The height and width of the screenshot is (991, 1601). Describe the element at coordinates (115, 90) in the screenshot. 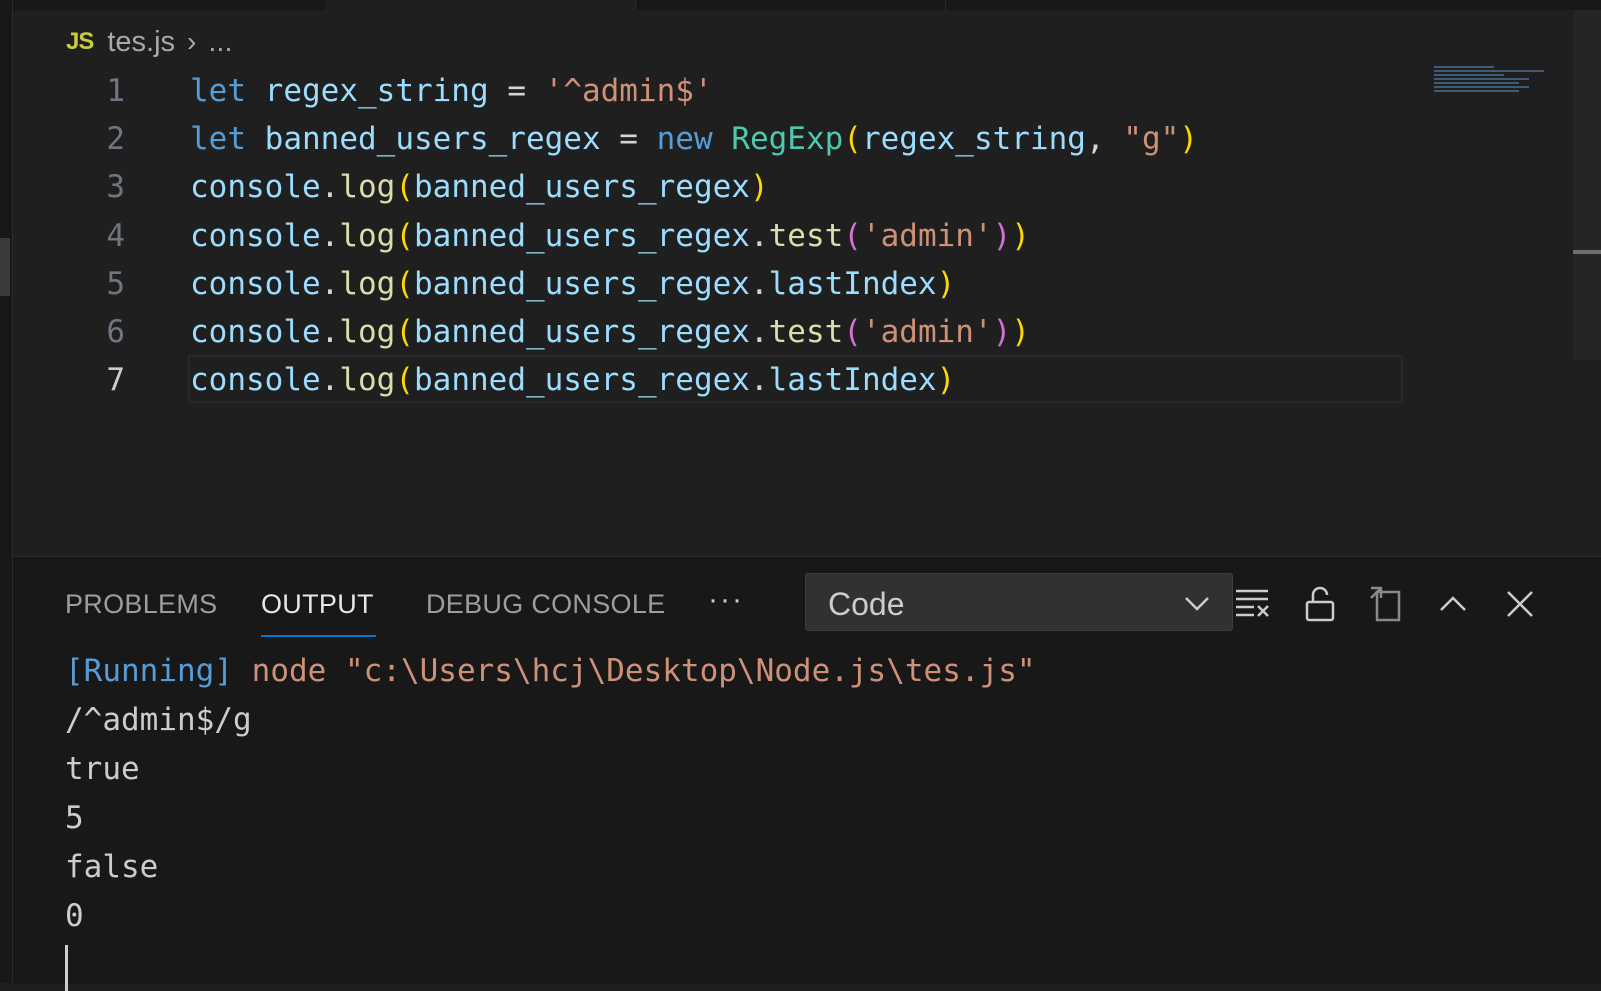

I see `line-number: 1` at that location.